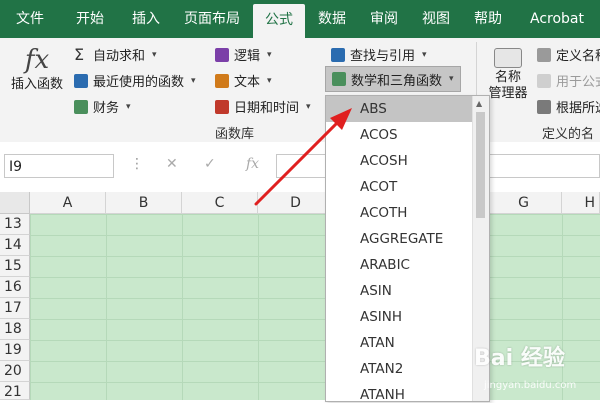  I want to click on lookup-reference-button: 查找与引用 ▾, so click(379, 54).